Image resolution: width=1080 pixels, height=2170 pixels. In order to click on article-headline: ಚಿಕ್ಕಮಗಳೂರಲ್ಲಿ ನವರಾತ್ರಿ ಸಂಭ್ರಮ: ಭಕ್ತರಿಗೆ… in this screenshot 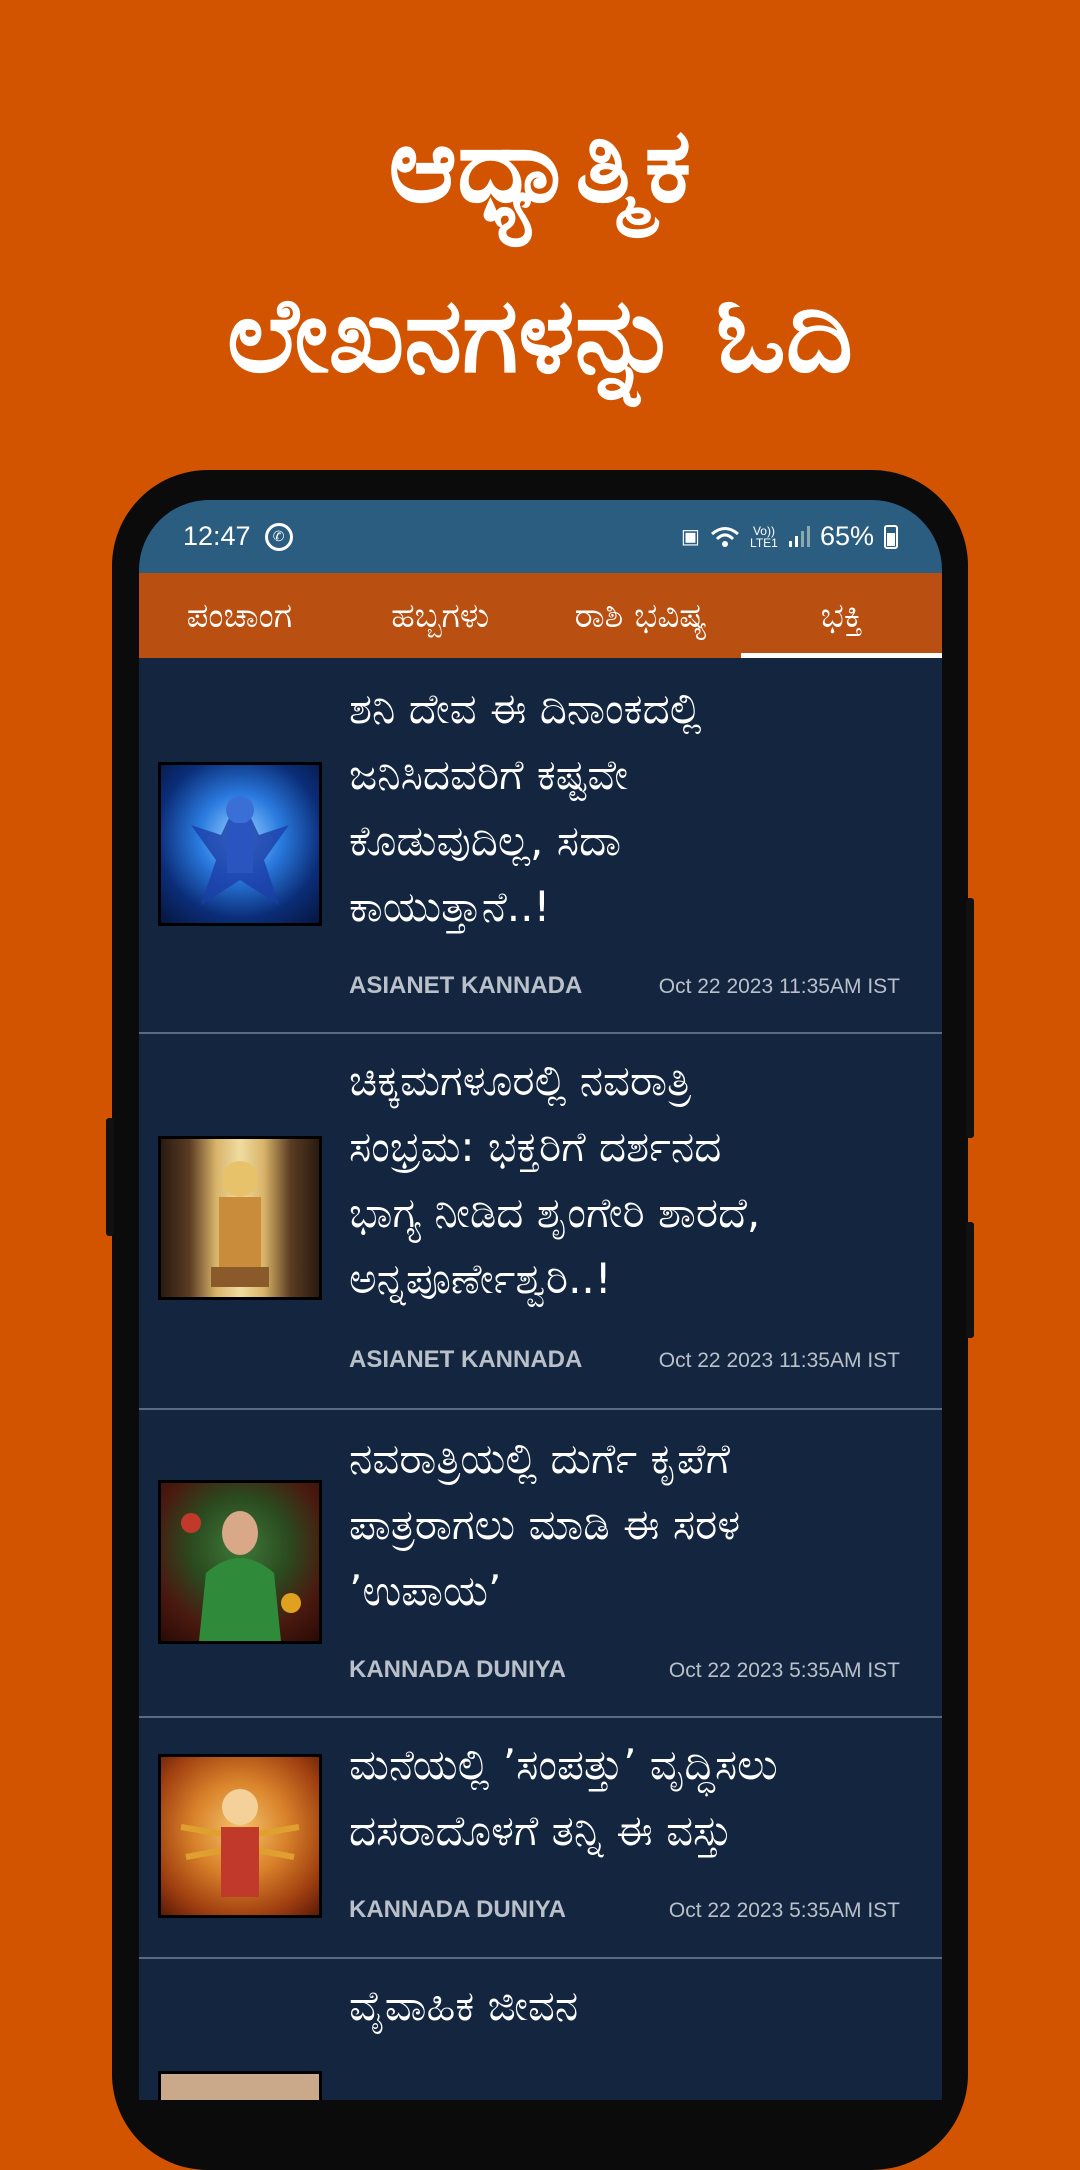, I will do `click(630, 1180)`.